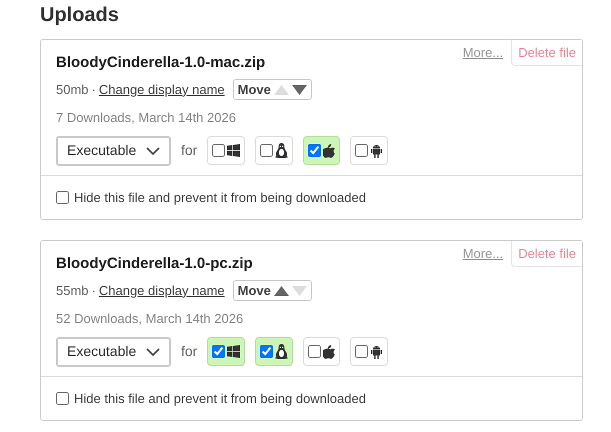  I want to click on download-stats: 52 Downloads, March 14th 2026, so click(150, 319).